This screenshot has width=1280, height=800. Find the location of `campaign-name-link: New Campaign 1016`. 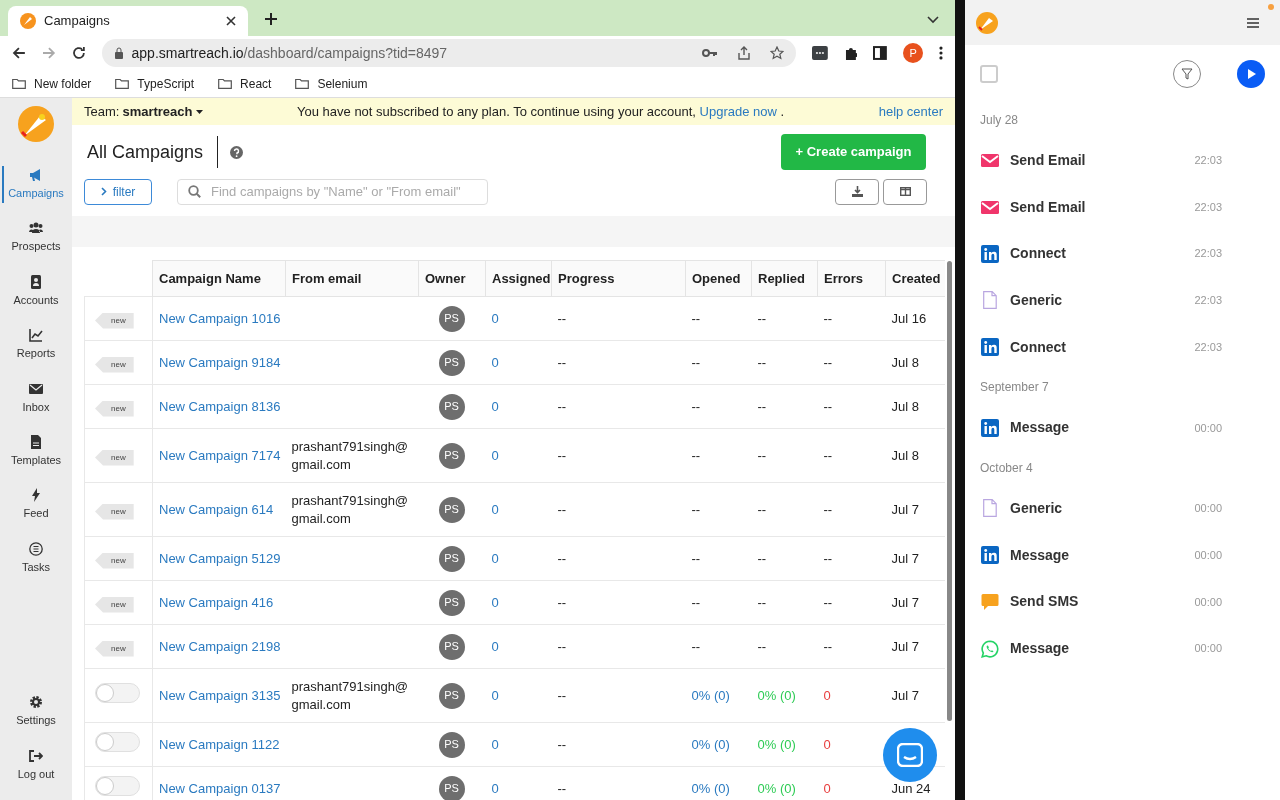

campaign-name-link: New Campaign 1016 is located at coordinates (220, 318).